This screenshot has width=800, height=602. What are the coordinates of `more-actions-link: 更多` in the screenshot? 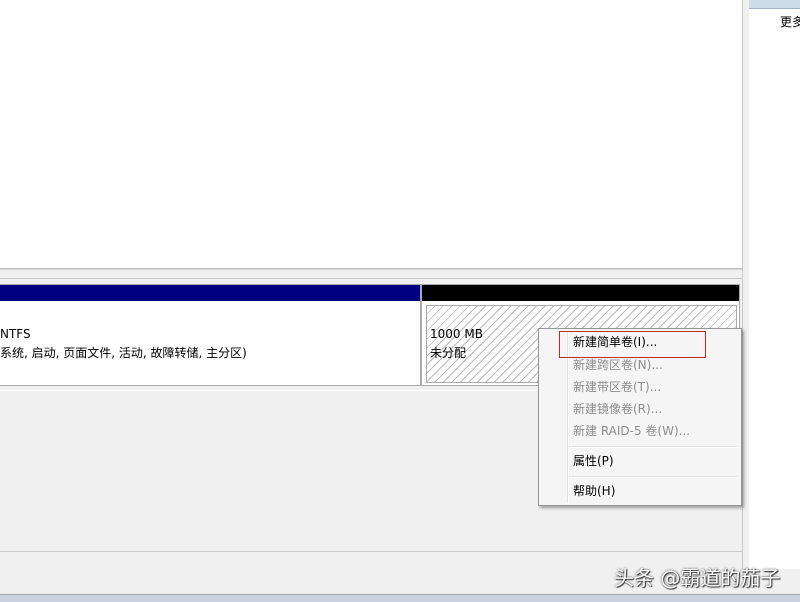 It's located at (790, 21).